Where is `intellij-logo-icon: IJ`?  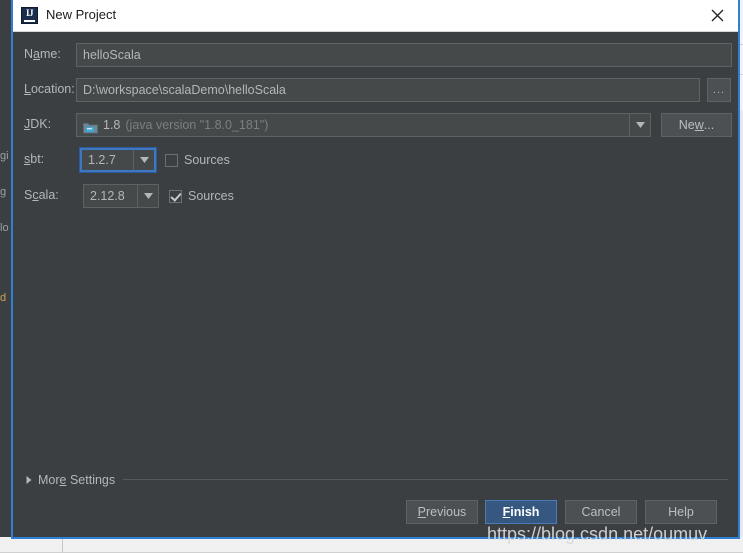
intellij-logo-icon: IJ is located at coordinates (29, 15).